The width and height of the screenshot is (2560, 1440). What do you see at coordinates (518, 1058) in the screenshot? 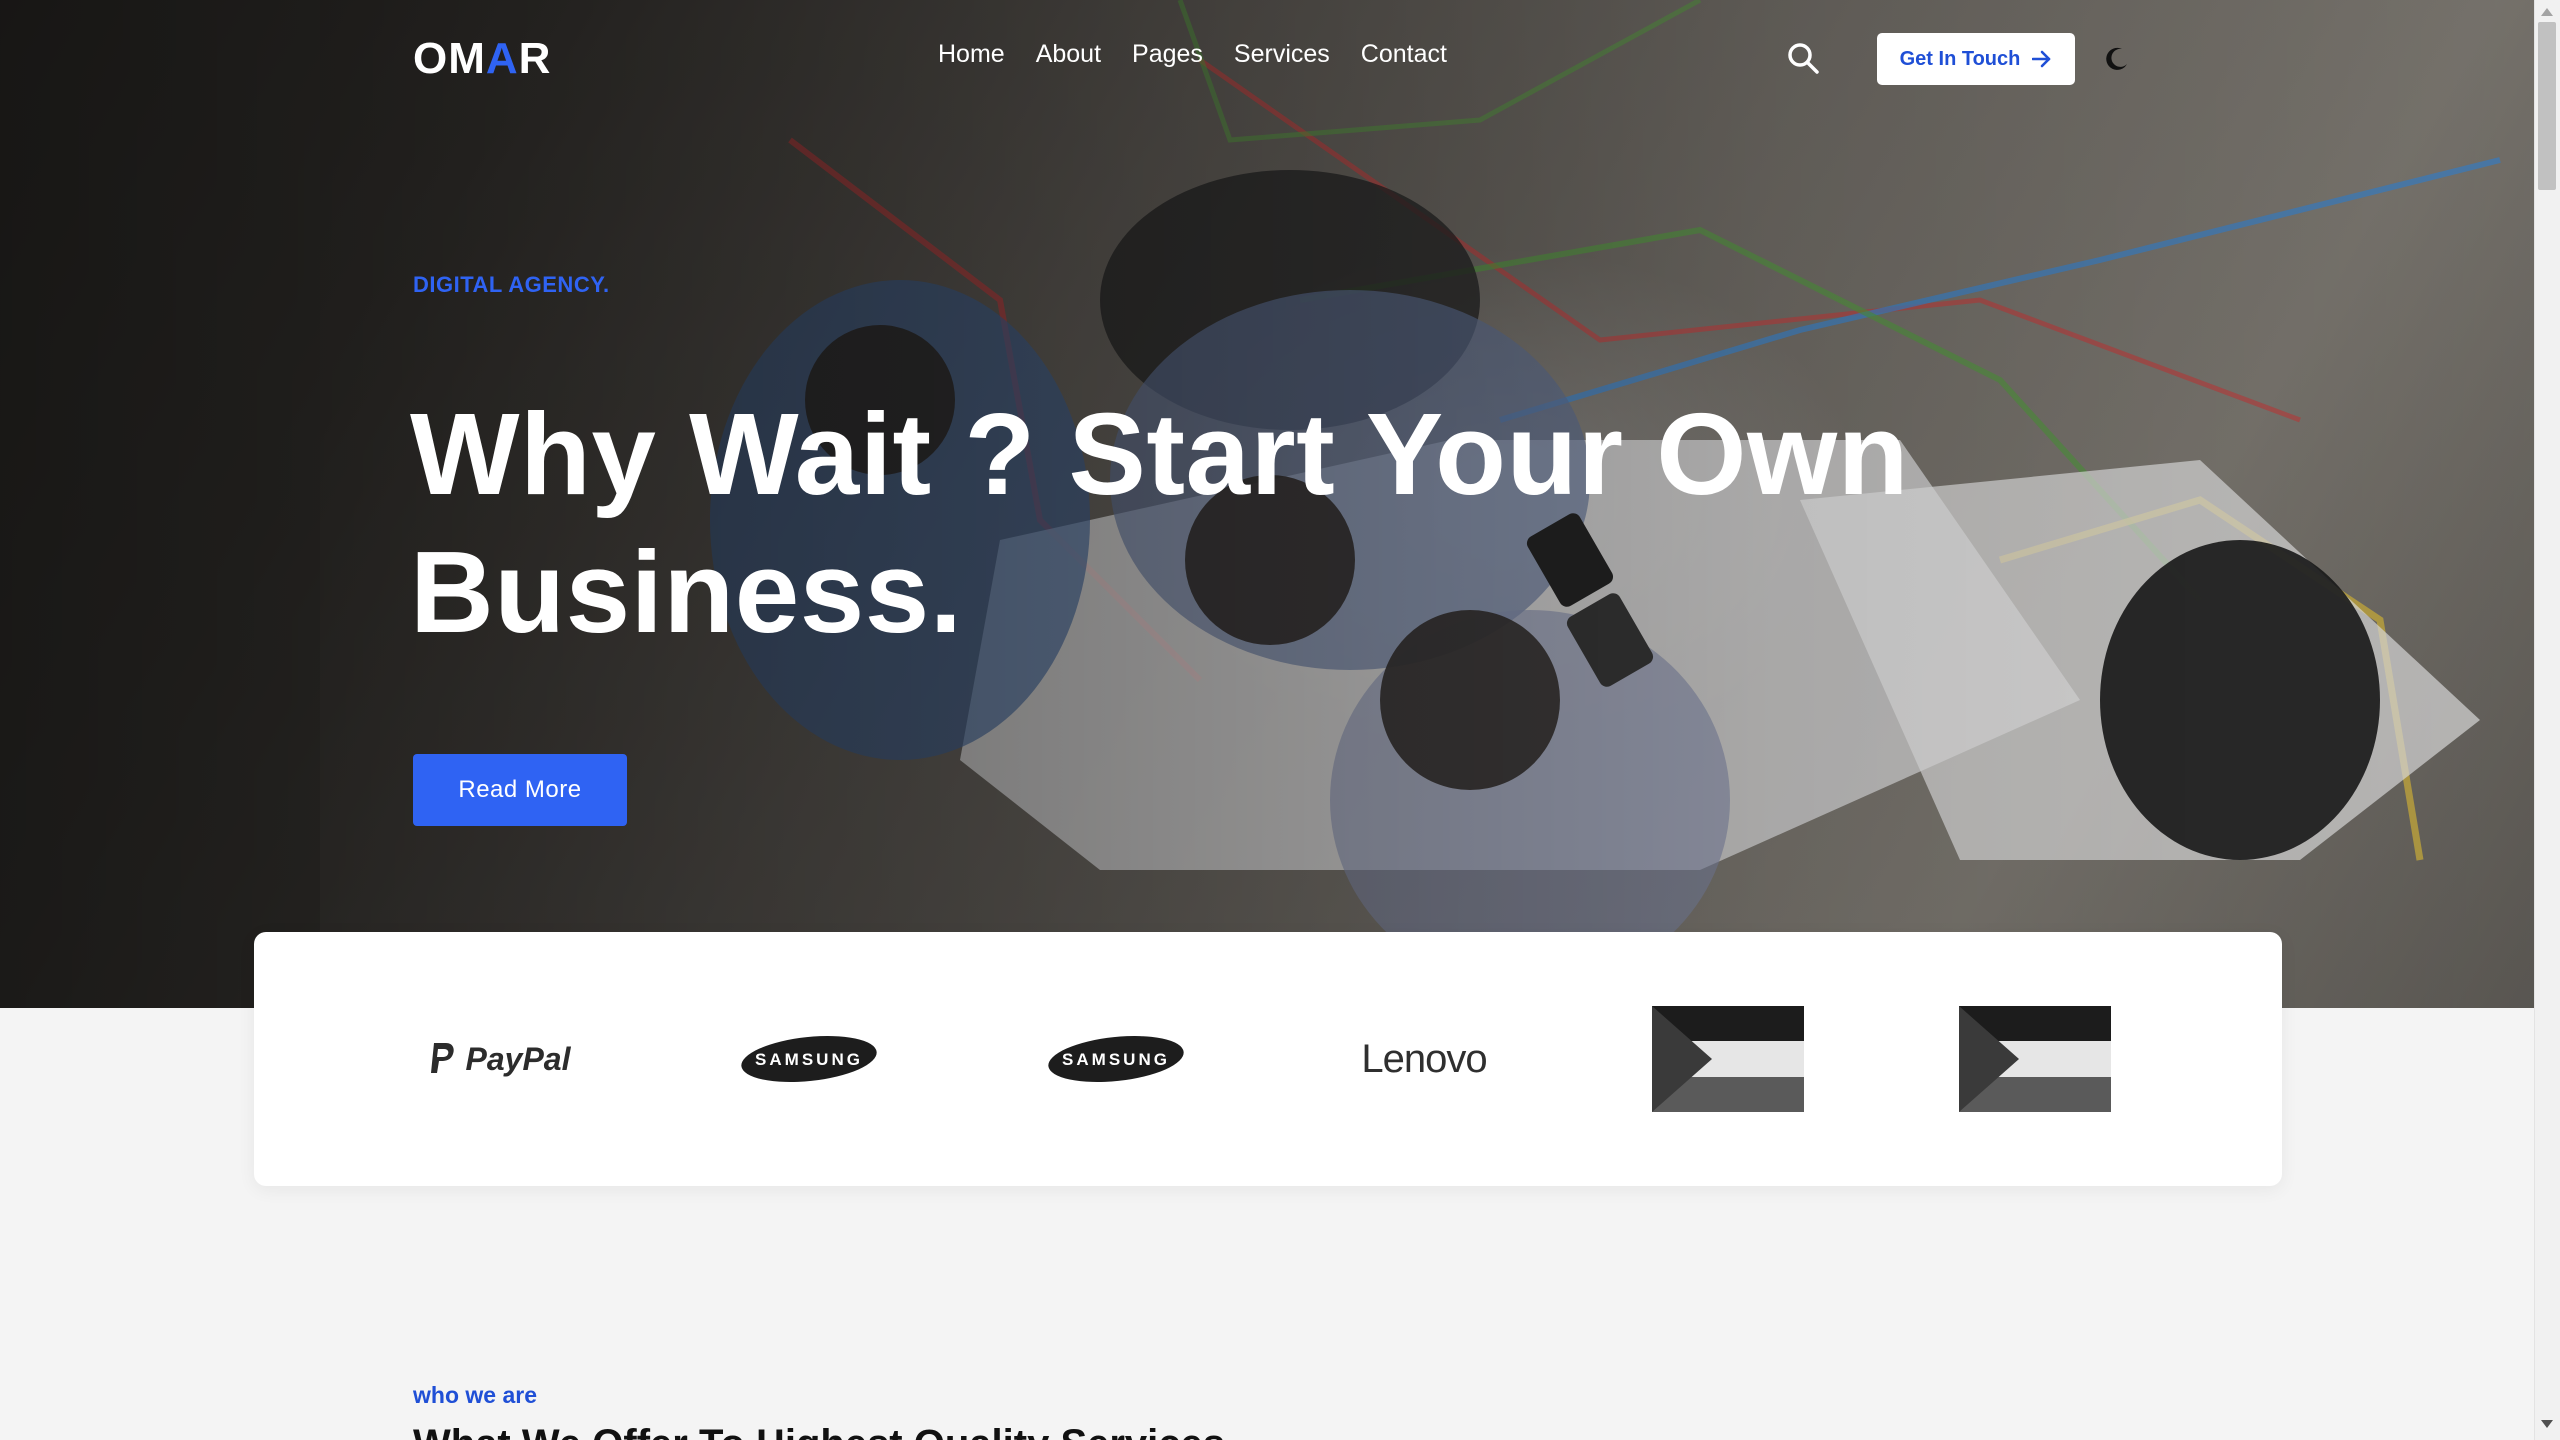
I see `brand-name: PayPal` at bounding box center [518, 1058].